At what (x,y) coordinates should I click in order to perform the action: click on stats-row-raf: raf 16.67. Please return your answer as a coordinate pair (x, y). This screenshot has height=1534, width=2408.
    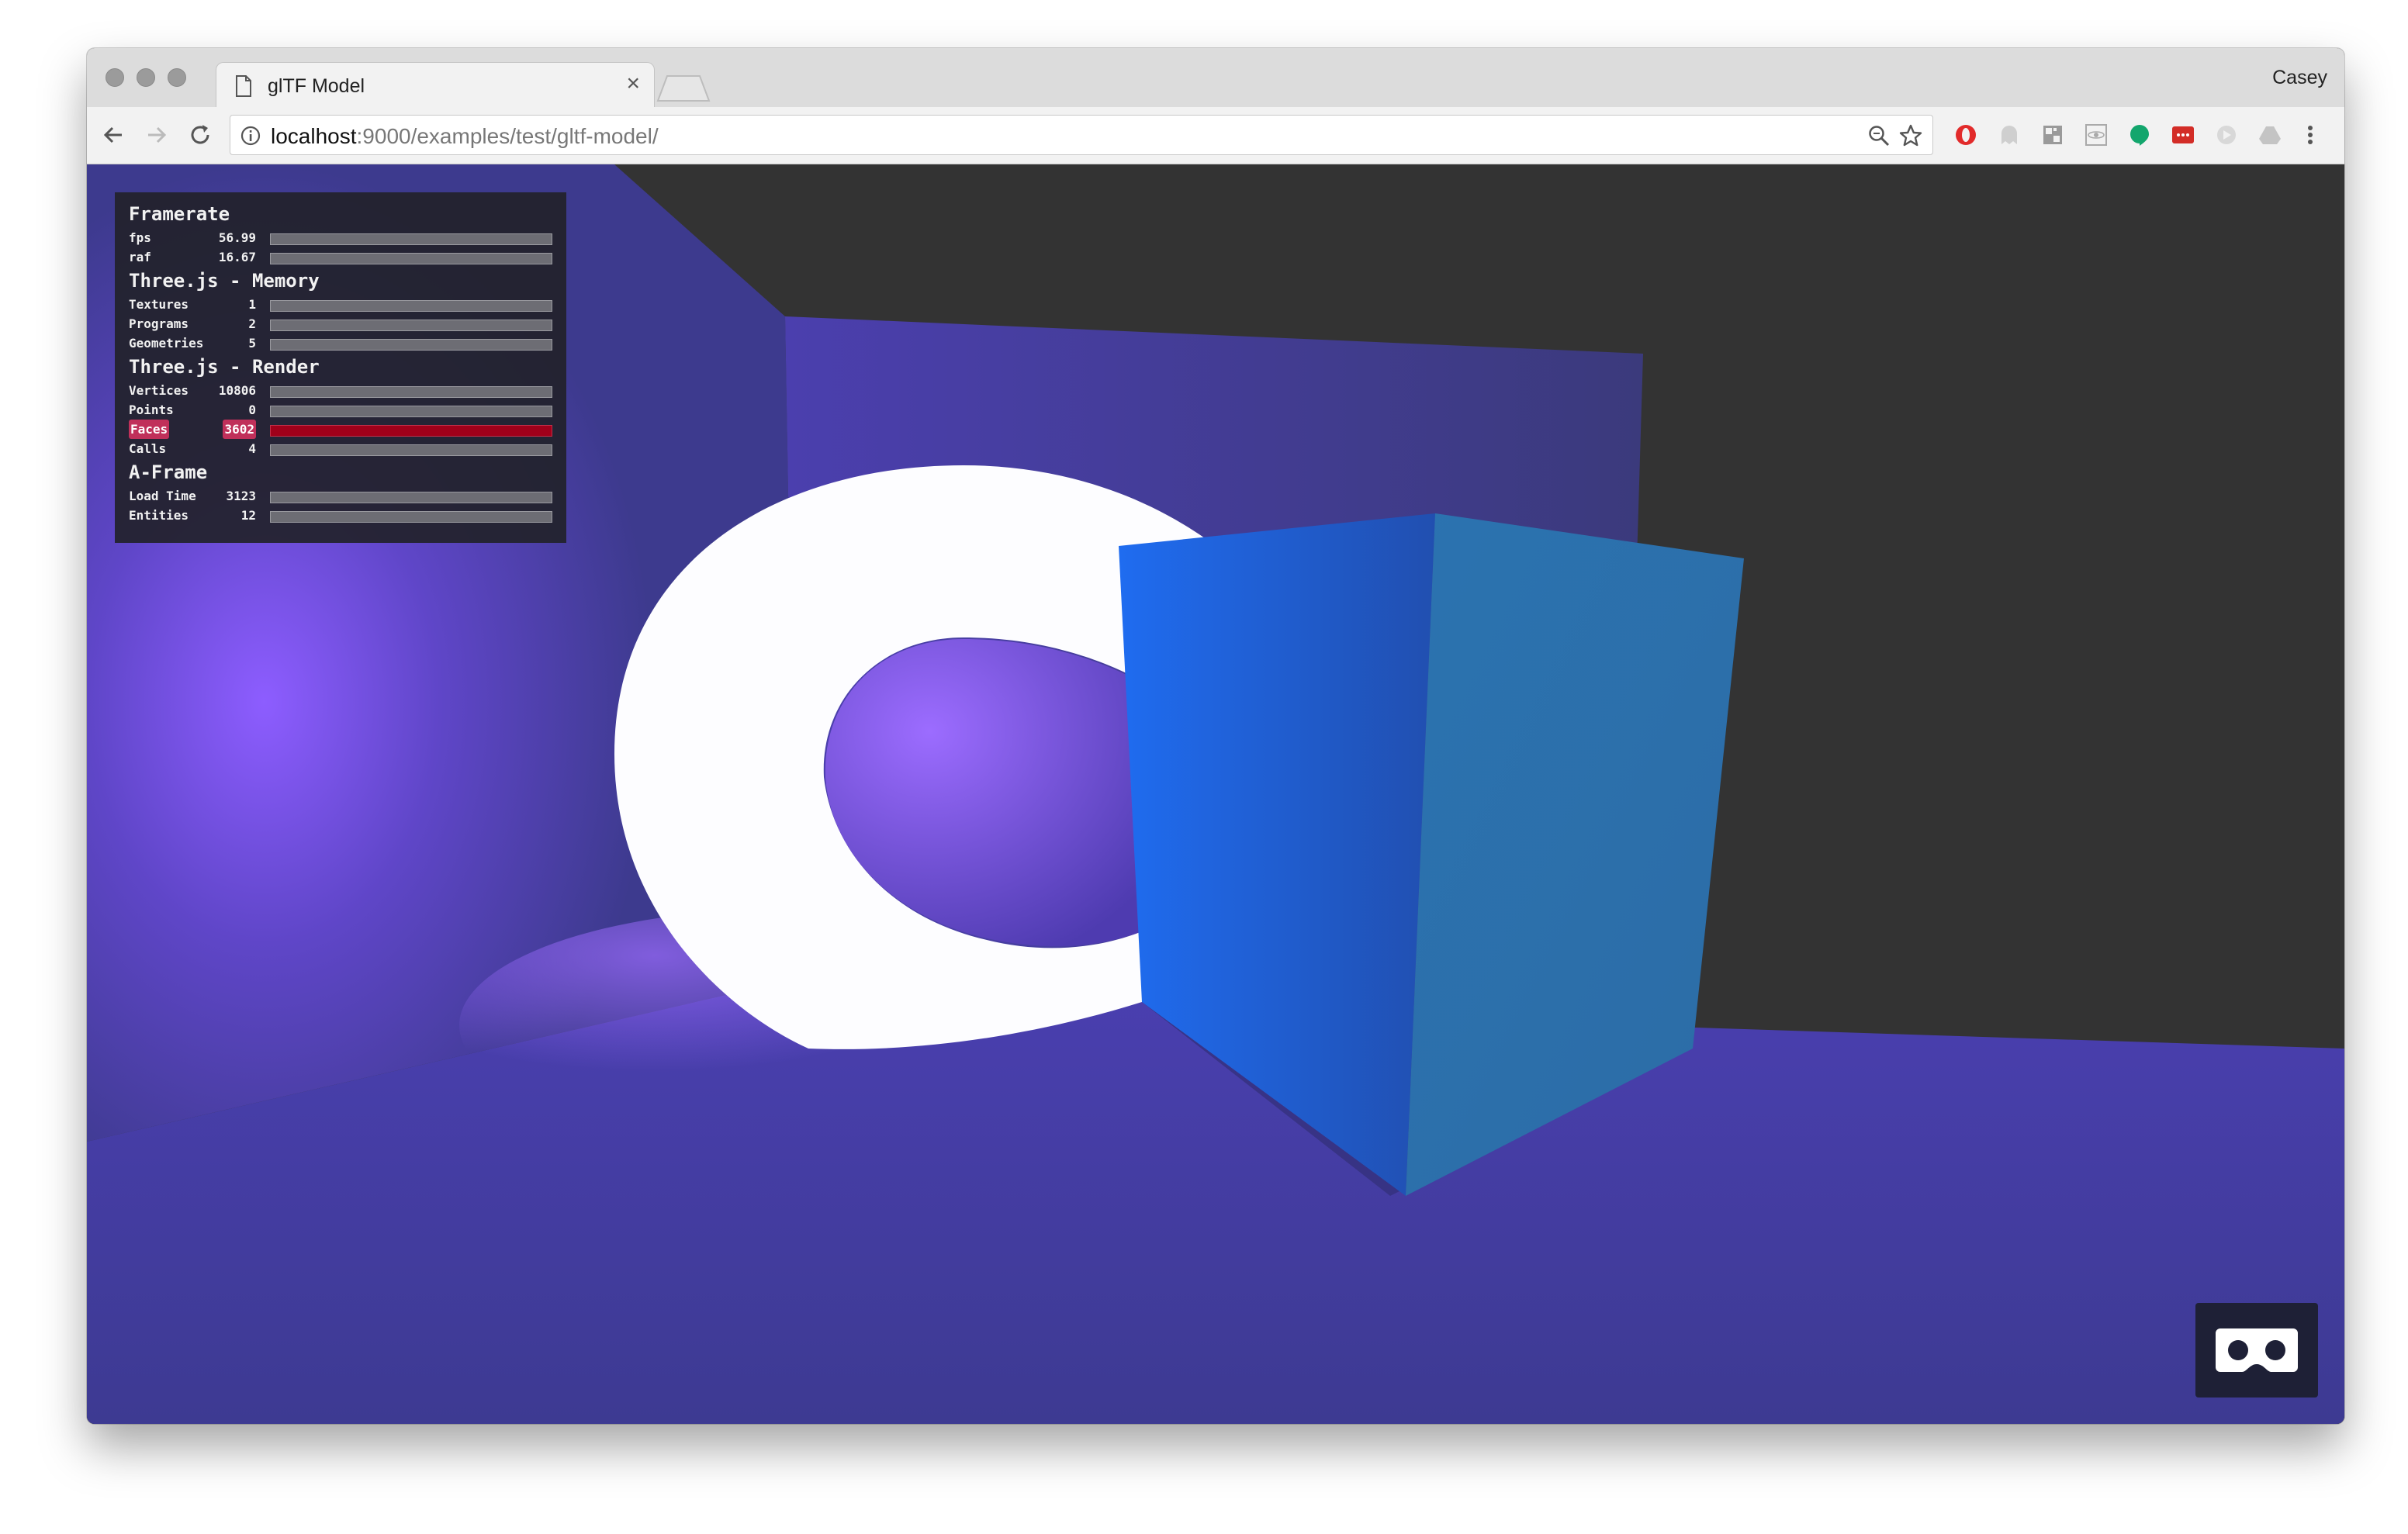
    Looking at the image, I should click on (340, 257).